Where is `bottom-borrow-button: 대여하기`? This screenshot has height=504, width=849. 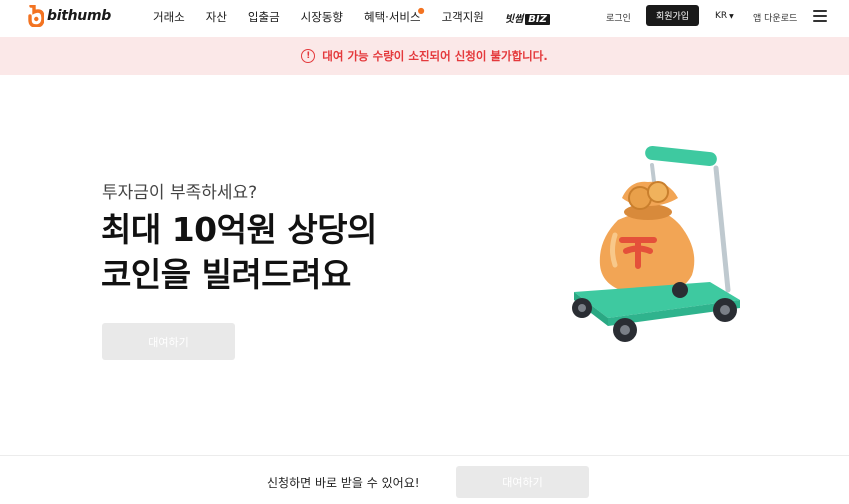
bottom-borrow-button: 대여하기 is located at coordinates (522, 482).